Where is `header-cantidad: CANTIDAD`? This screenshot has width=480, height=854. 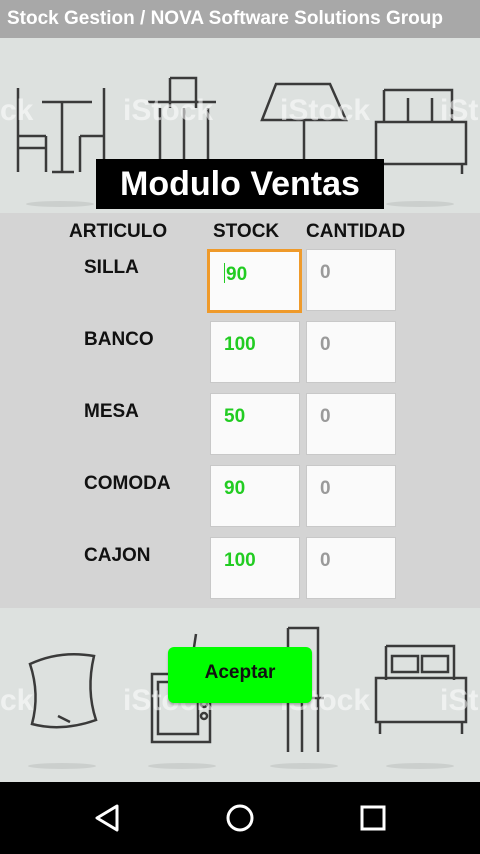
header-cantidad: CANTIDAD is located at coordinates (356, 231).